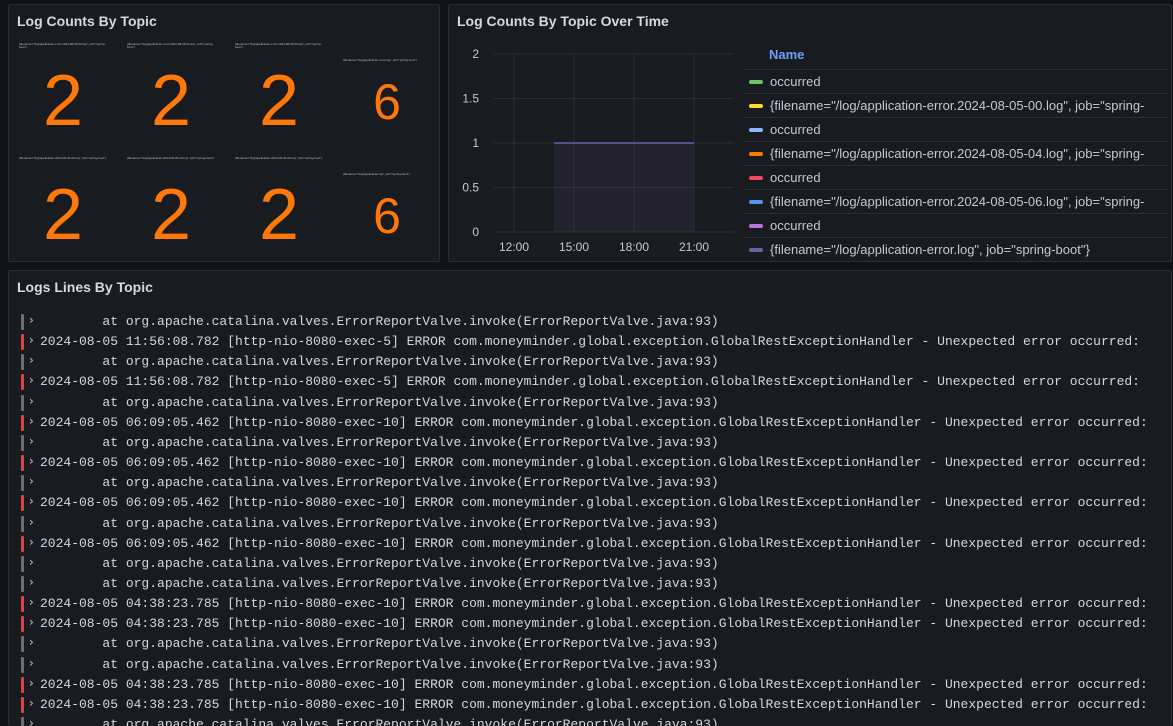  I want to click on y-tick-label: 0, so click(475, 232).